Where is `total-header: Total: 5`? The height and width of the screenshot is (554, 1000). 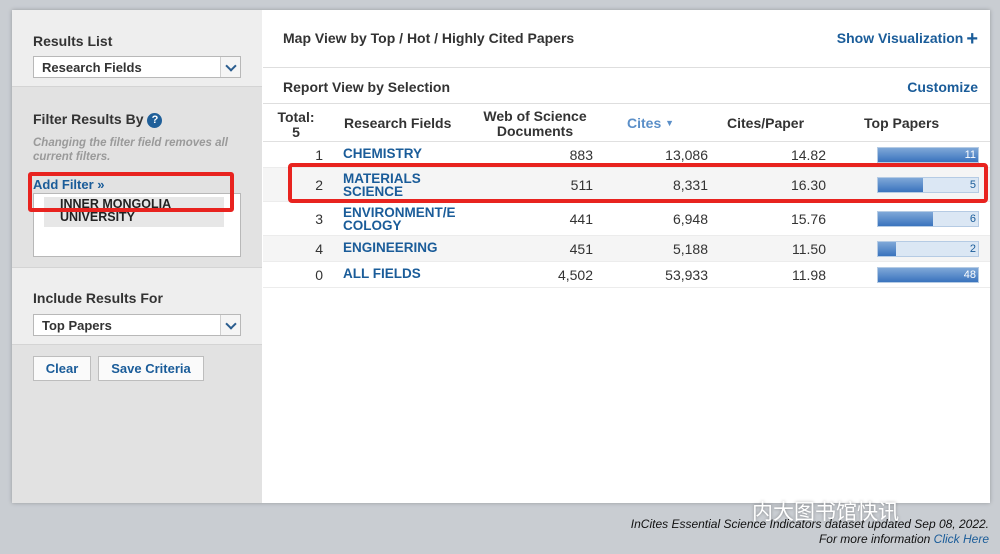 total-header: Total: 5 is located at coordinates (296, 125).